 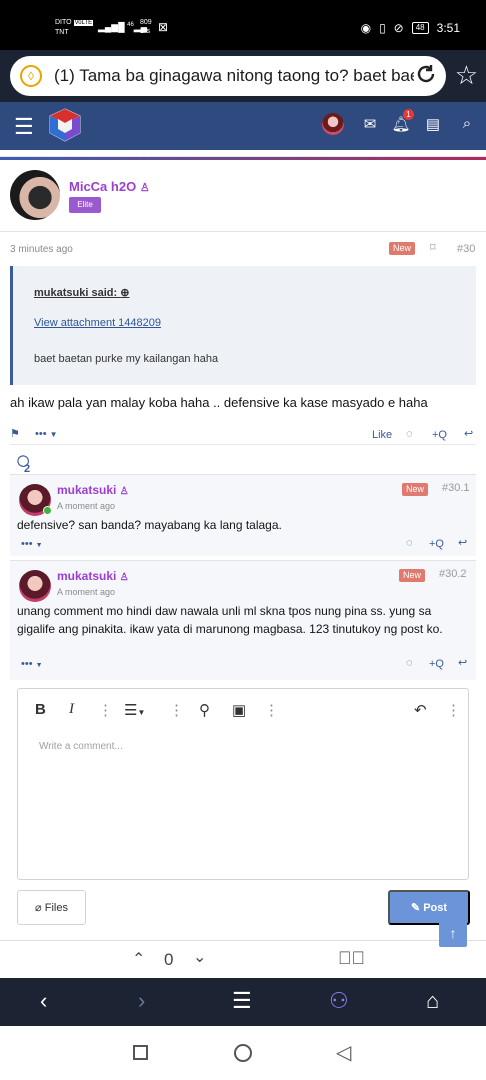 What do you see at coordinates (239, 710) in the screenshot?
I see `image-icon: ▣` at bounding box center [239, 710].